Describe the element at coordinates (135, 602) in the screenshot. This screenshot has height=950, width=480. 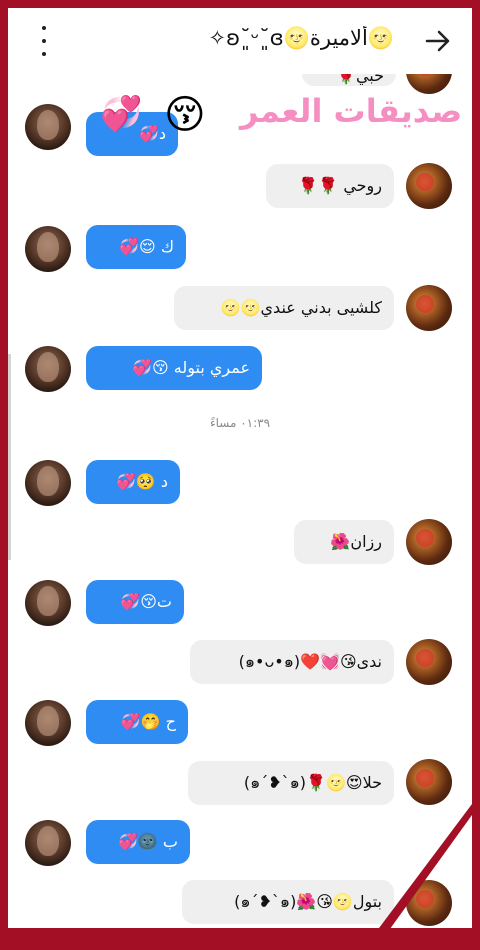
I see `sent-message: ت😚💞` at that location.